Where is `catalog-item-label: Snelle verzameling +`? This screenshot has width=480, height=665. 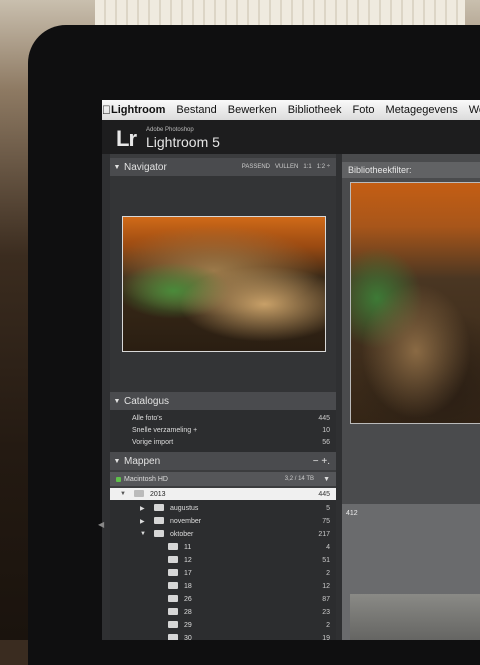
catalog-item-label: Snelle verzameling + is located at coordinates (165, 430).